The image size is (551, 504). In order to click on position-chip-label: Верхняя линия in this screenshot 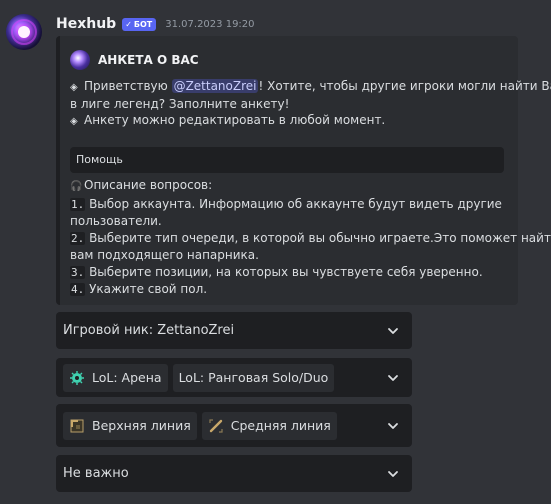, I will do `click(141, 425)`.